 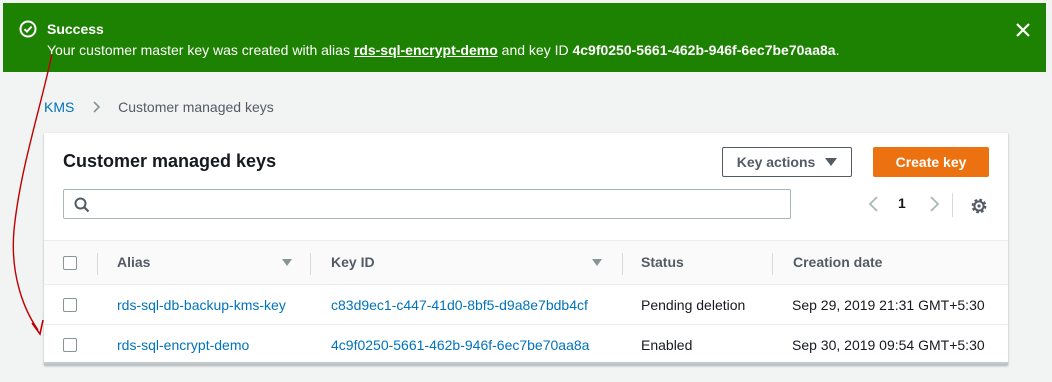 What do you see at coordinates (526, 262) in the screenshot?
I see `table-header: Alias Key ID Status Creation date` at bounding box center [526, 262].